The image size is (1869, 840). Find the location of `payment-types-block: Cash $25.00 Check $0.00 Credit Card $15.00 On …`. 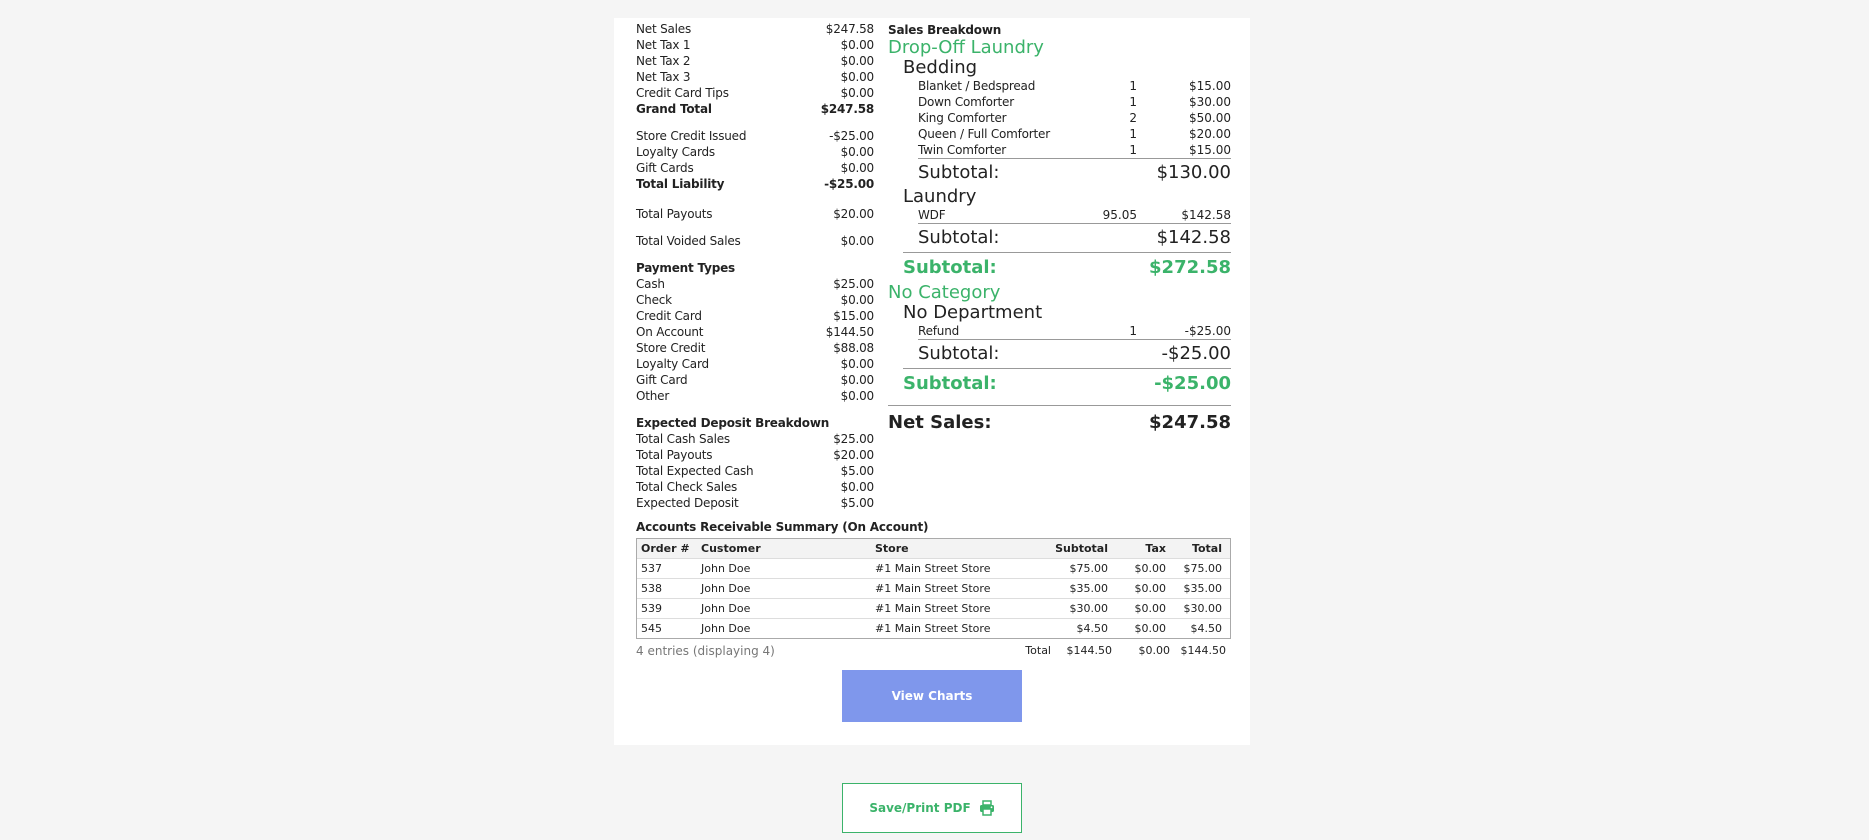

payment-types-block: Cash $25.00 Check $0.00 Credit Card $15.00 On … is located at coordinates (755, 340).